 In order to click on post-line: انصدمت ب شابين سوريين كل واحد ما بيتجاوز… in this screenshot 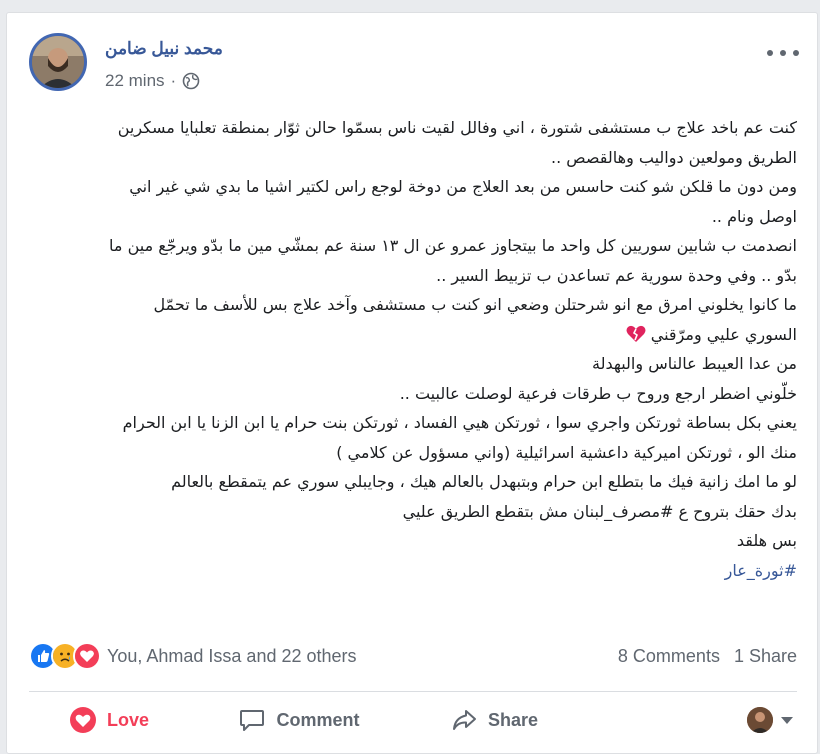, I will do `click(453, 245)`.